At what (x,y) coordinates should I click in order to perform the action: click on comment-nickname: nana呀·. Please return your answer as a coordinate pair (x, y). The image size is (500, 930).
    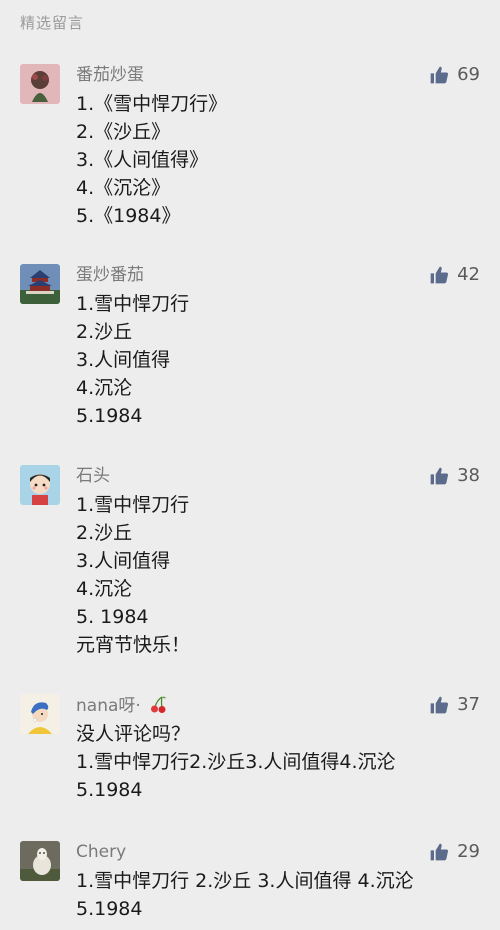
    Looking at the image, I should click on (122, 705).